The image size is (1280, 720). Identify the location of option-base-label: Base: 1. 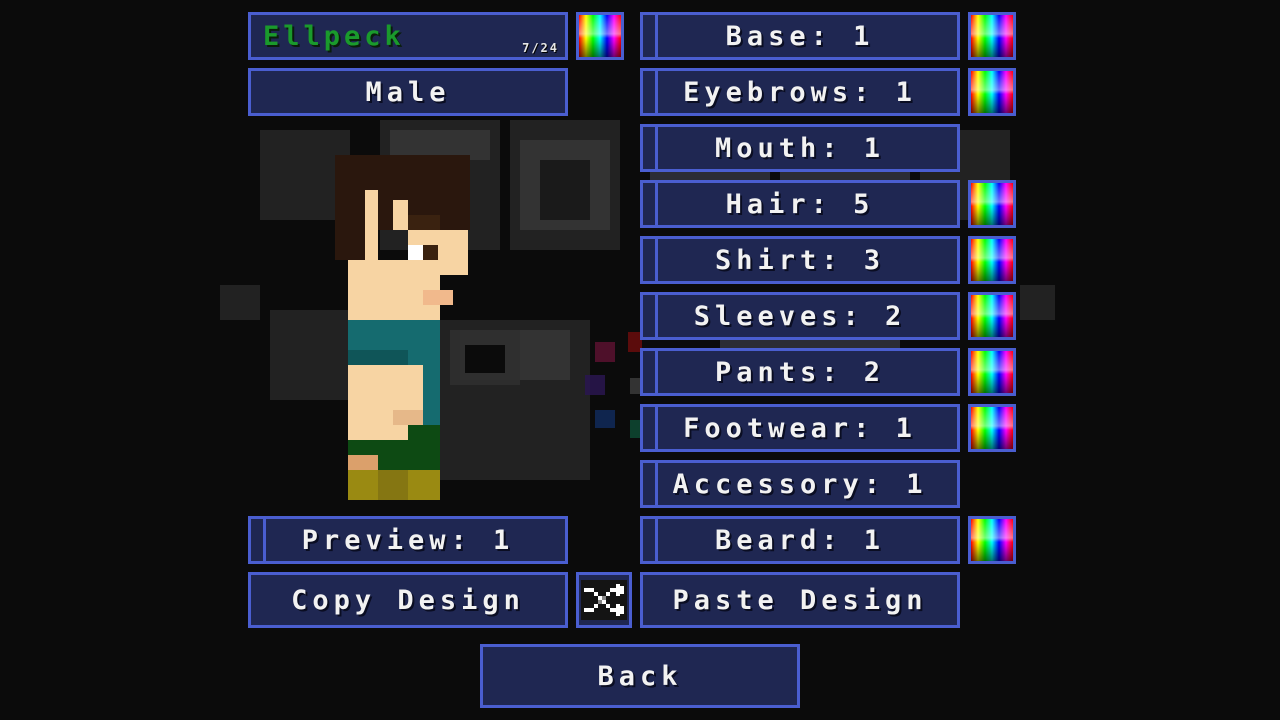
(800, 36).